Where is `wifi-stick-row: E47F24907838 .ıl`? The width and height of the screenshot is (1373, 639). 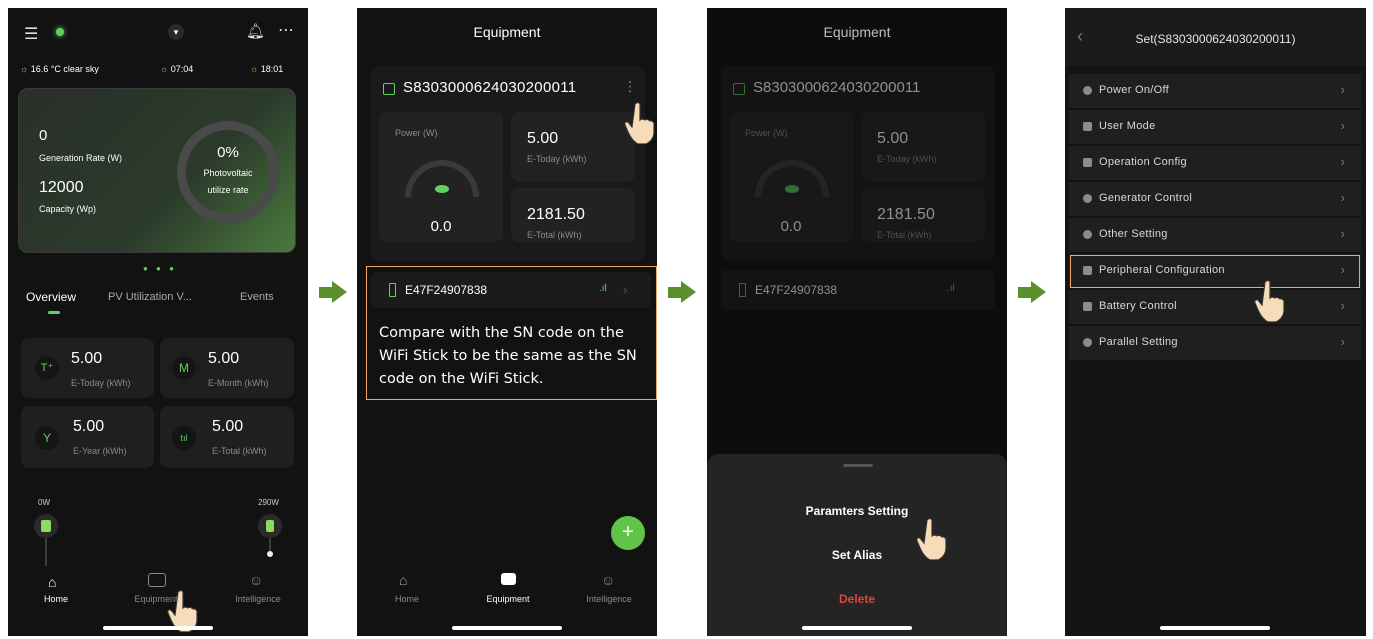
wifi-stick-row: E47F24907838 .ıl is located at coordinates (858, 290).